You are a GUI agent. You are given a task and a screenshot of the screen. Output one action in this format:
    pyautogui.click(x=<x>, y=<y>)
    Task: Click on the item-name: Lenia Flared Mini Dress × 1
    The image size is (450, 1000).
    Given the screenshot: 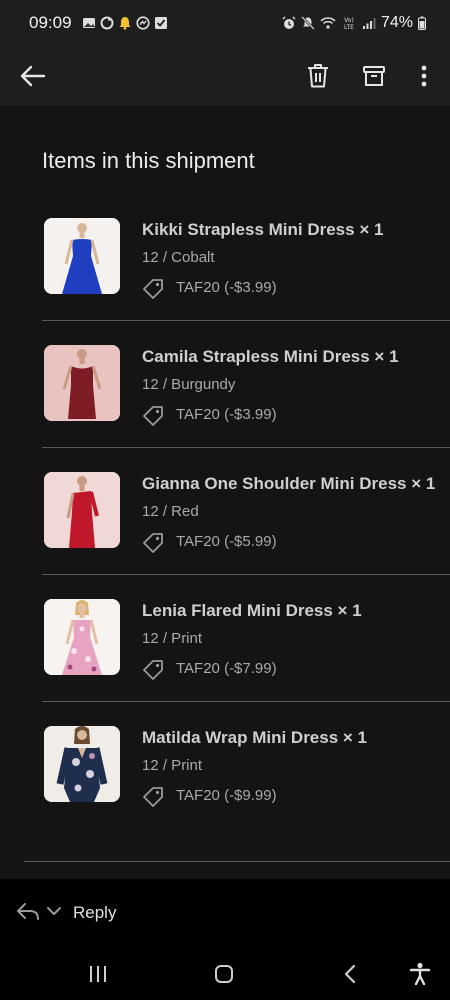 What is the action you would take?
    pyautogui.click(x=252, y=610)
    